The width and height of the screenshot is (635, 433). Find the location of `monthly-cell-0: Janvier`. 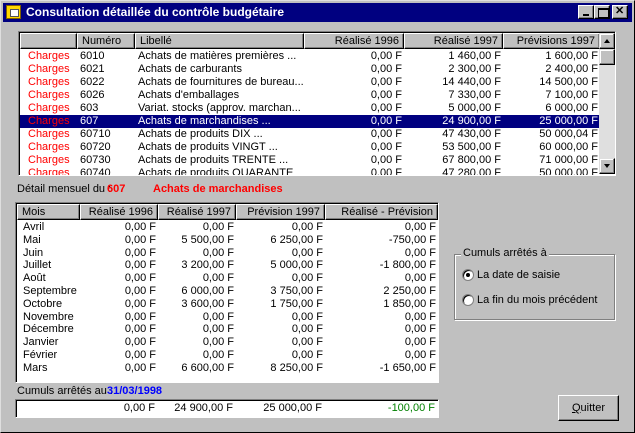

monthly-cell-0: Janvier is located at coordinates (41, 342).